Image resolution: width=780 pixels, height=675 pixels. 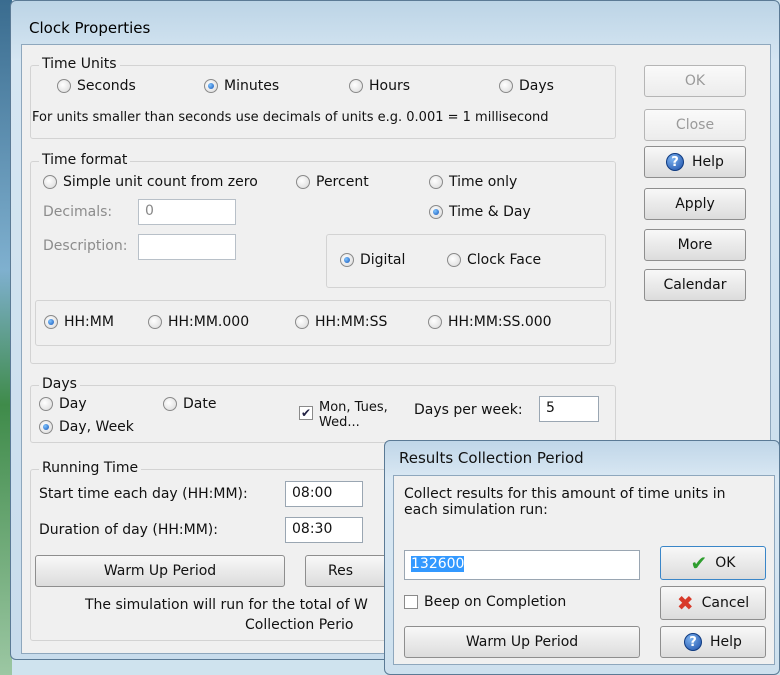 I want to click on dialog-title: Results Collection Period, so click(x=491, y=458).